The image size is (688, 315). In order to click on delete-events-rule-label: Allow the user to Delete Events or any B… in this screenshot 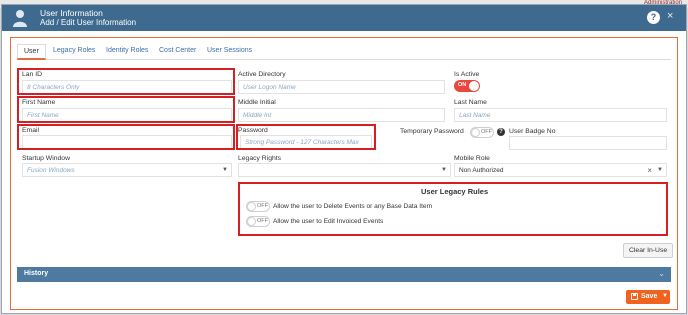, I will do `click(353, 206)`.